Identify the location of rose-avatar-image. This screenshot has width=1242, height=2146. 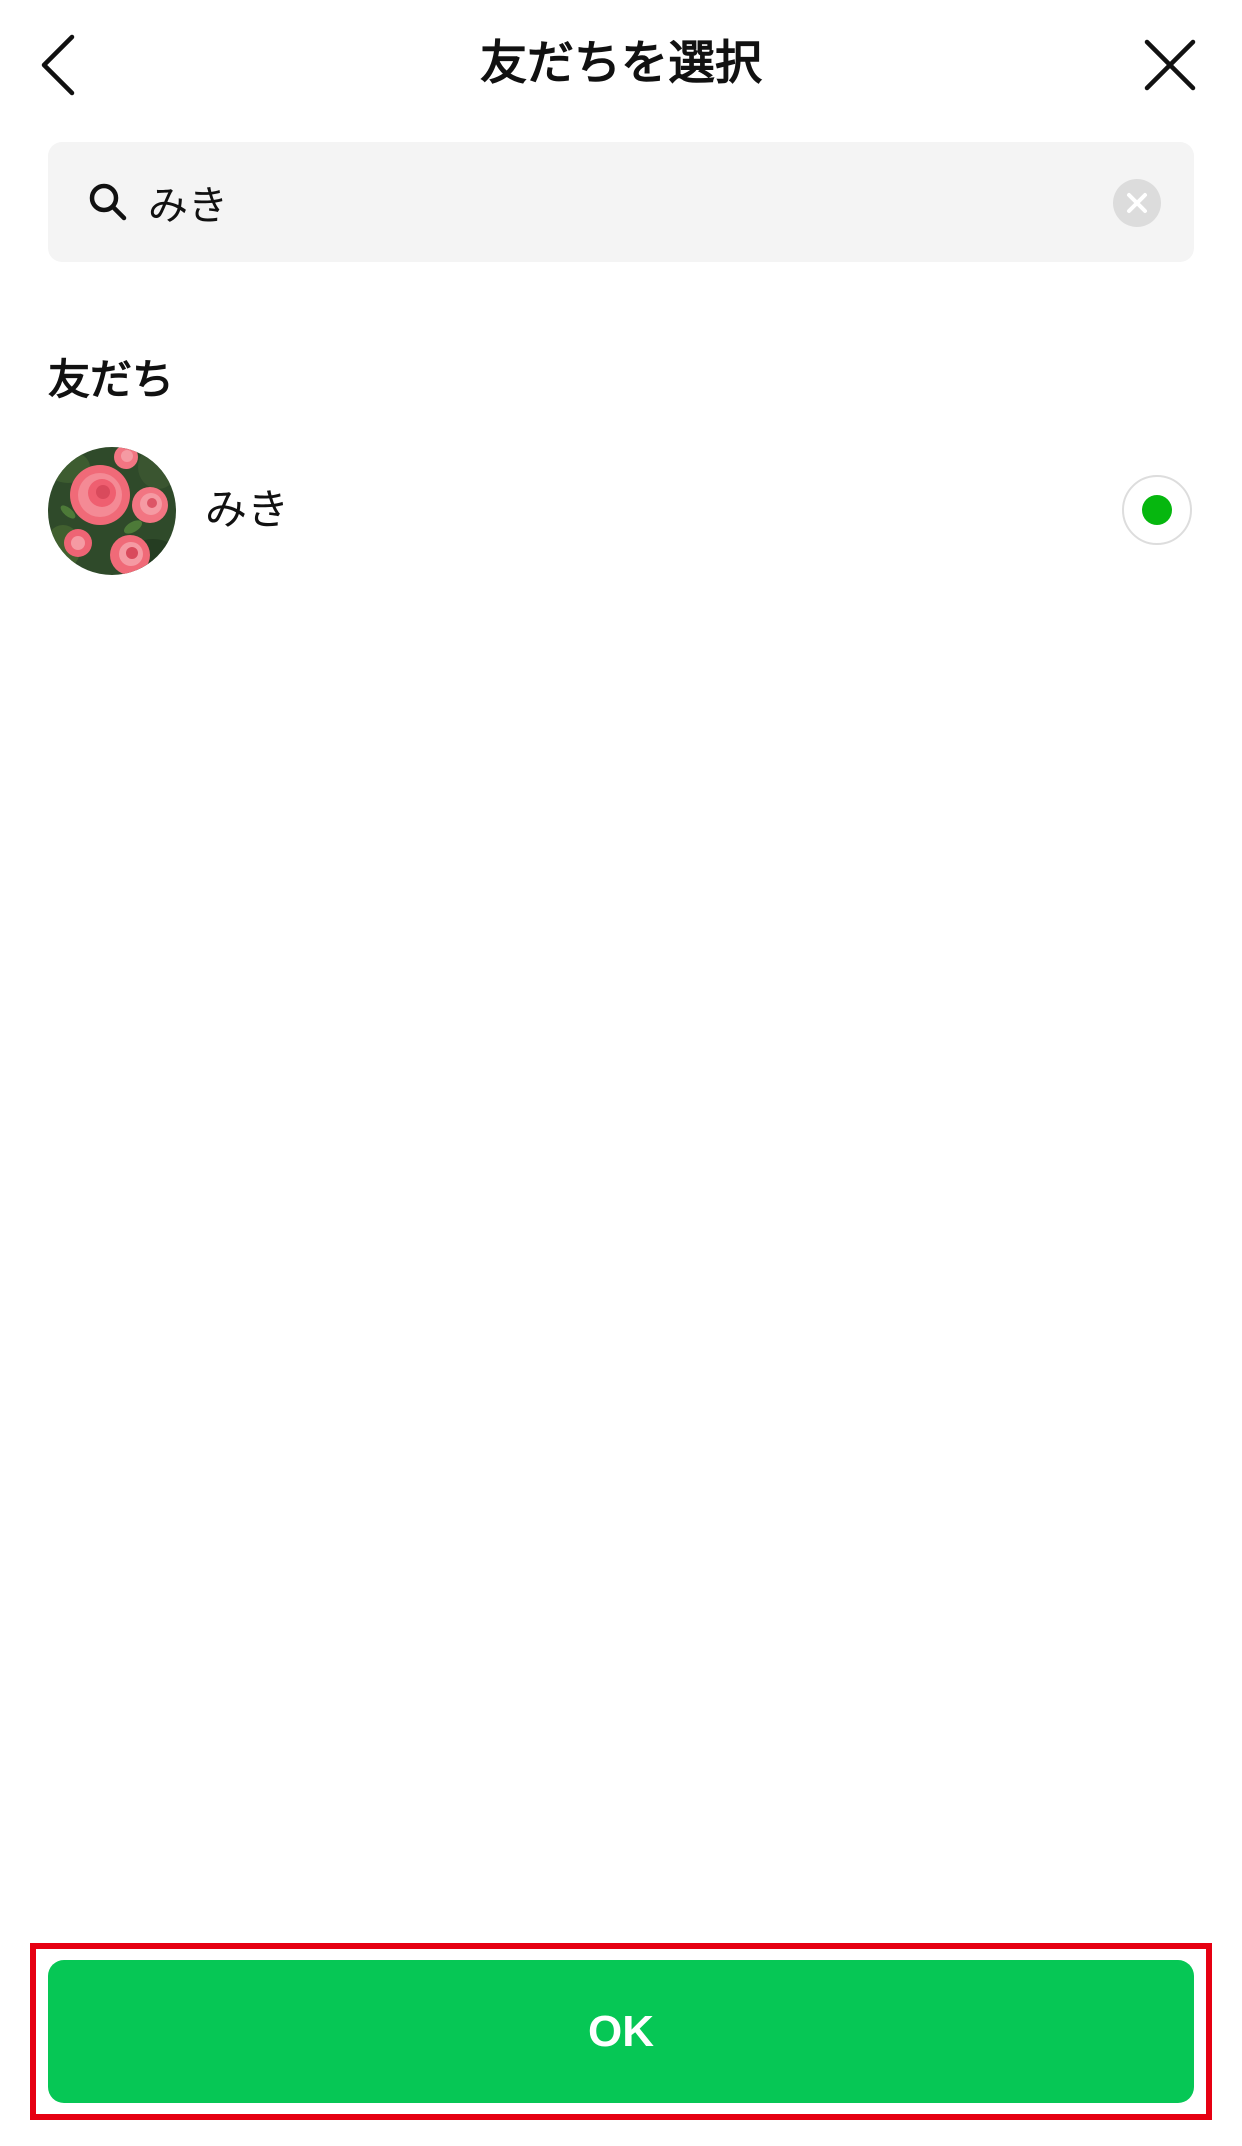
(112, 511).